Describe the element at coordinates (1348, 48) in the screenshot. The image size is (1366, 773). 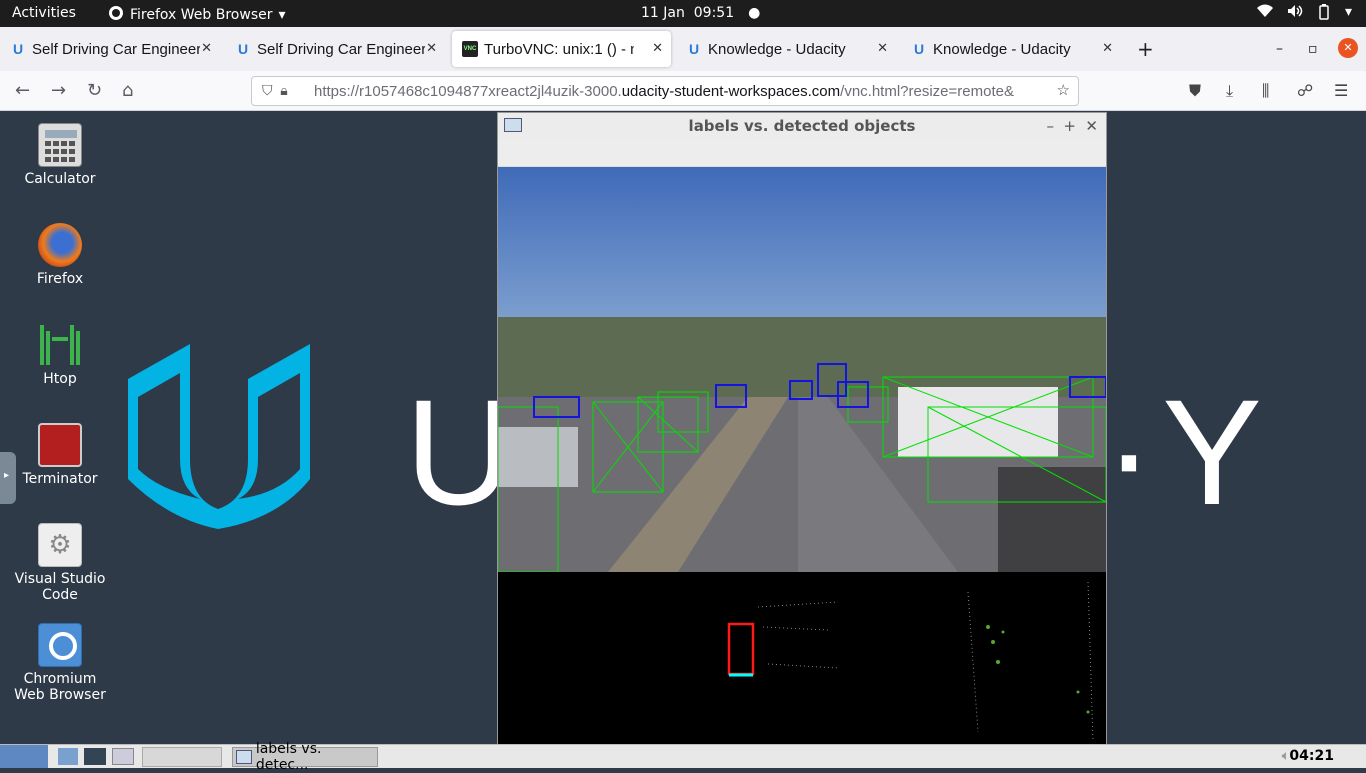
I see `close-window-button: ✕` at that location.